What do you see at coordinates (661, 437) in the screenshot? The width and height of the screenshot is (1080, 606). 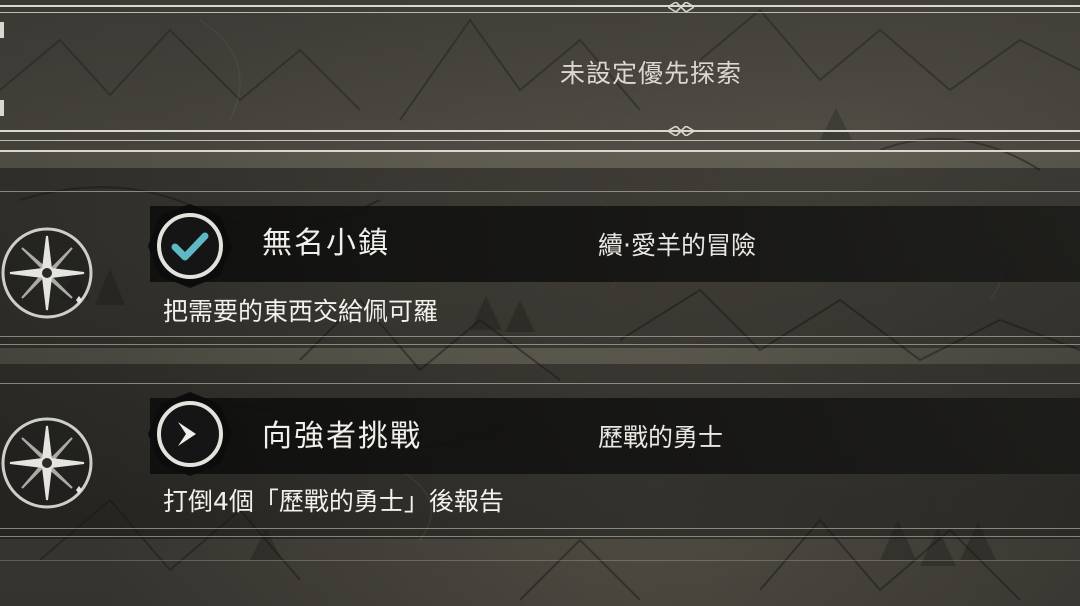 I see `quest-category: 歷戰的勇士` at bounding box center [661, 437].